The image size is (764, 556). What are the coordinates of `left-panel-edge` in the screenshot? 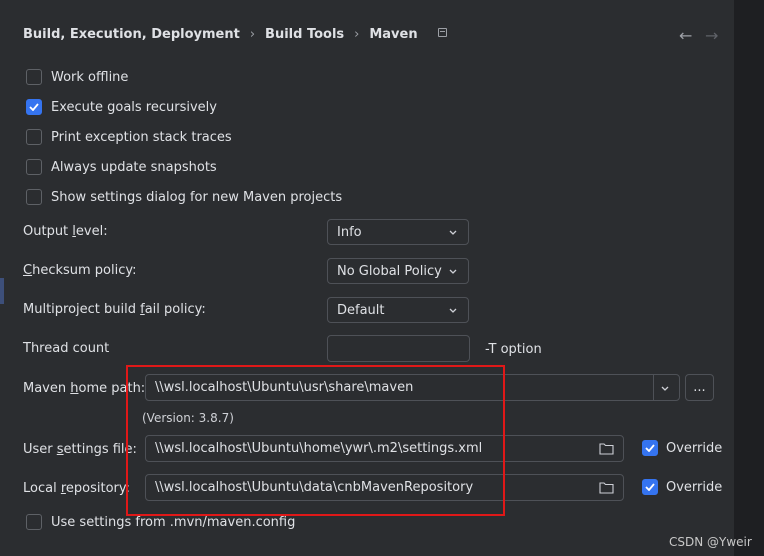 It's located at (3, 278).